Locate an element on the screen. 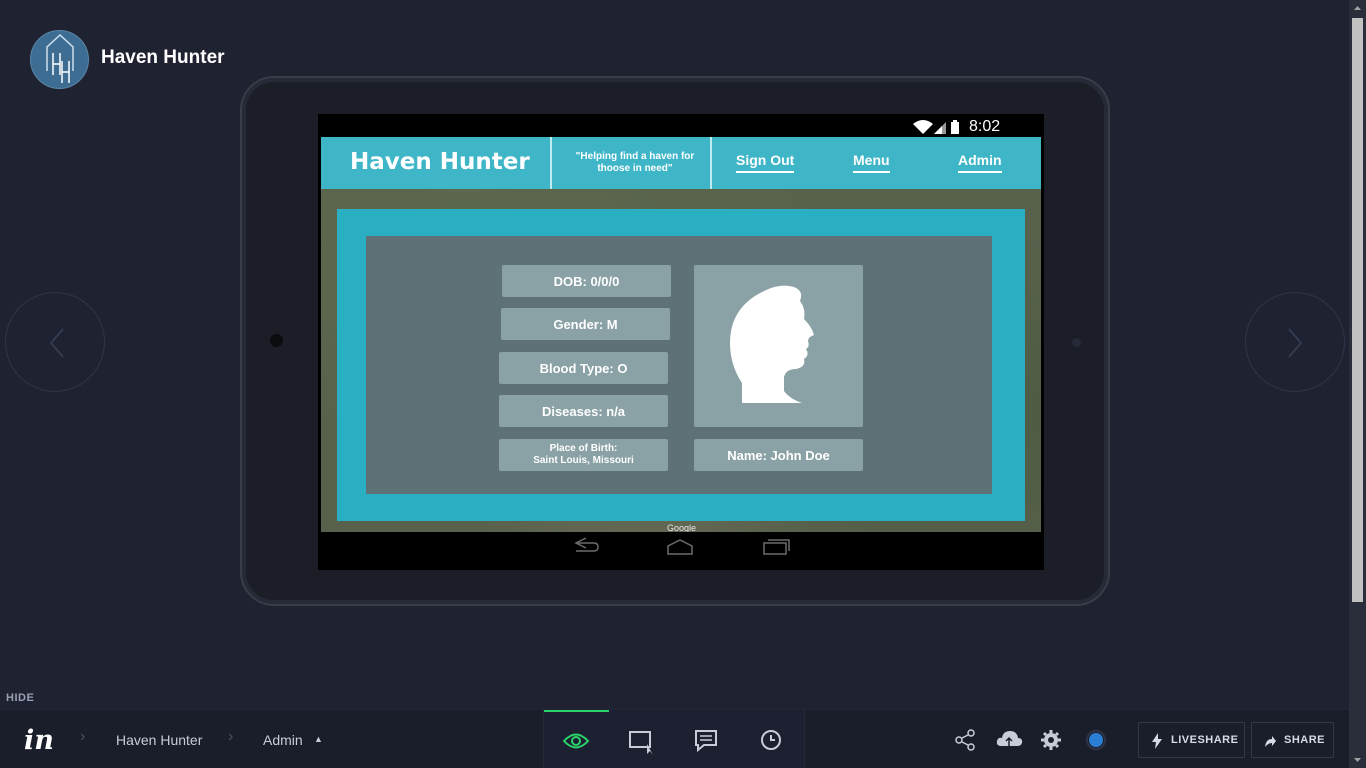  scroll-down-arrow is located at coordinates (1357, 759).